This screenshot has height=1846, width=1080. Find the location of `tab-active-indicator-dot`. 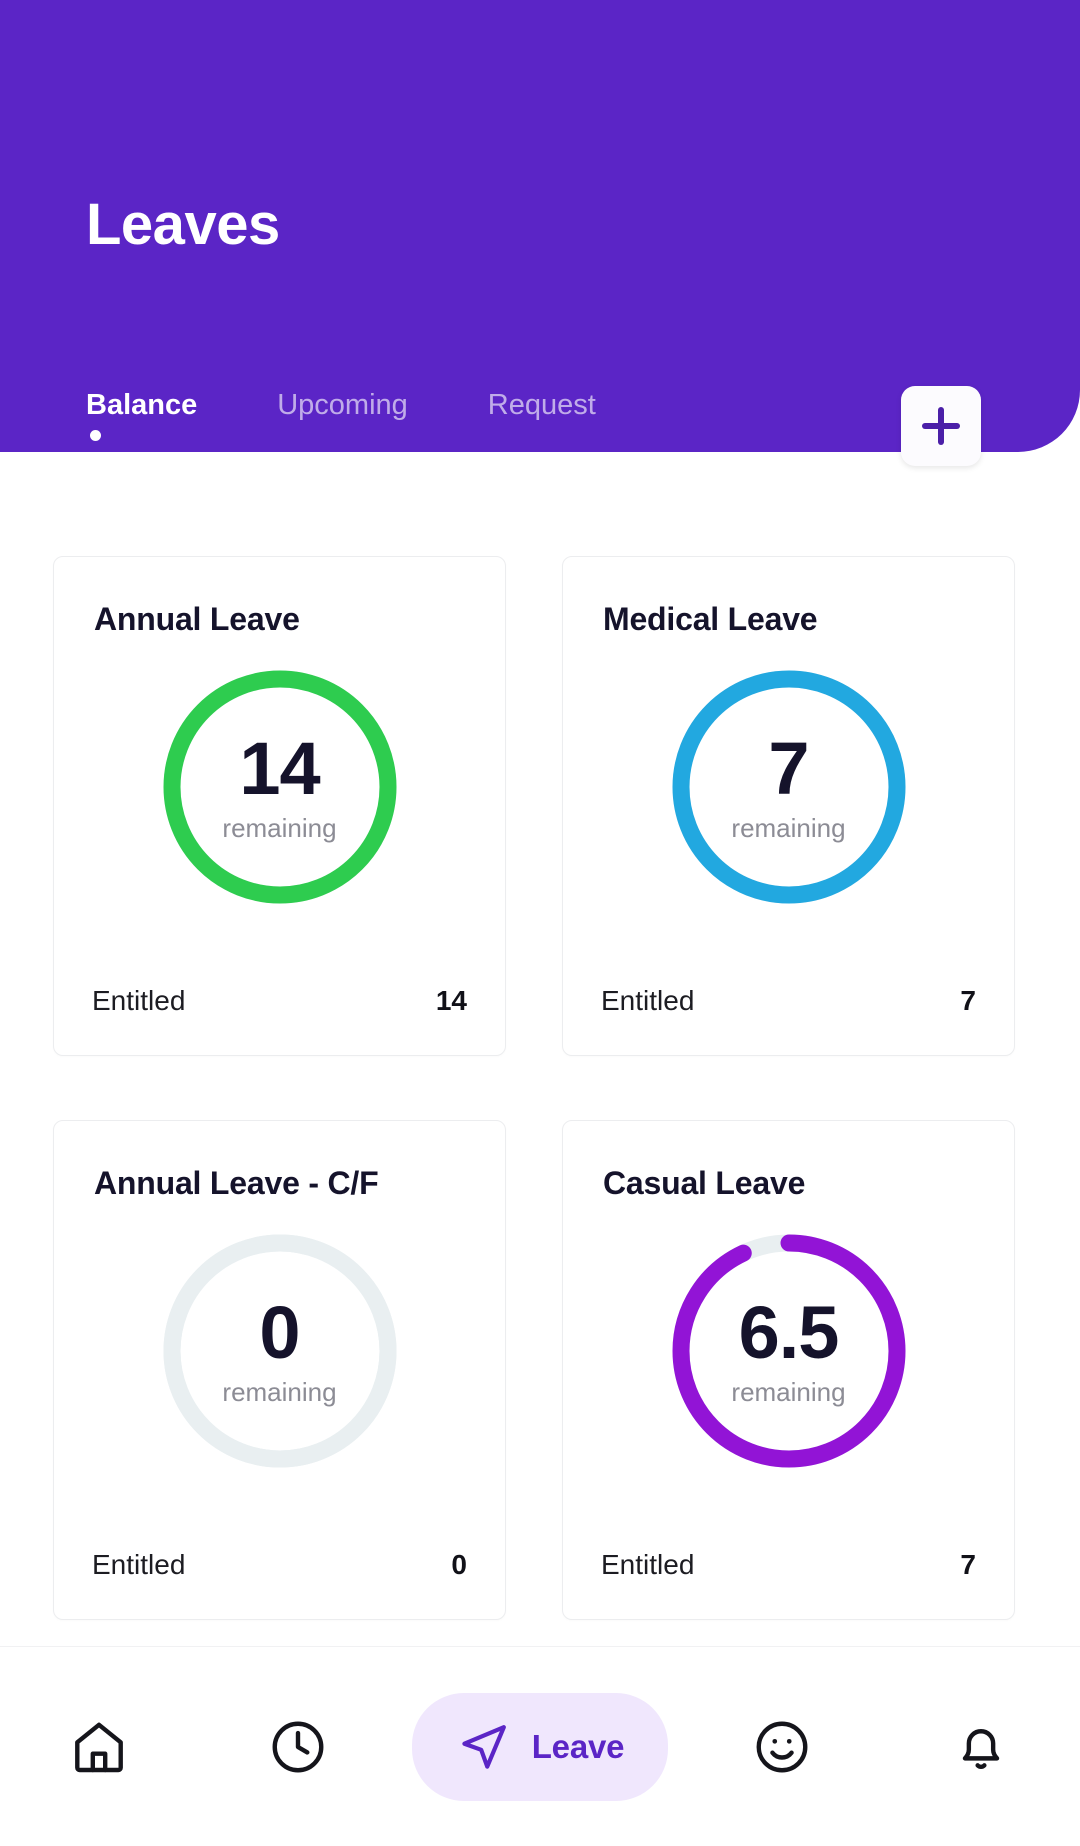

tab-active-indicator-dot is located at coordinates (95, 435).